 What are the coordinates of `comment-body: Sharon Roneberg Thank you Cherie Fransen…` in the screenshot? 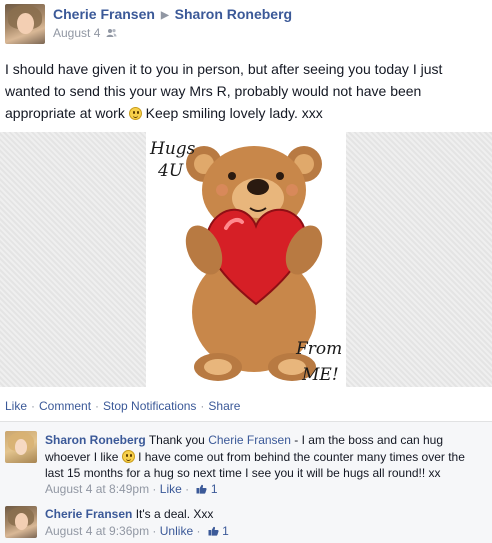 It's located at (265, 456).